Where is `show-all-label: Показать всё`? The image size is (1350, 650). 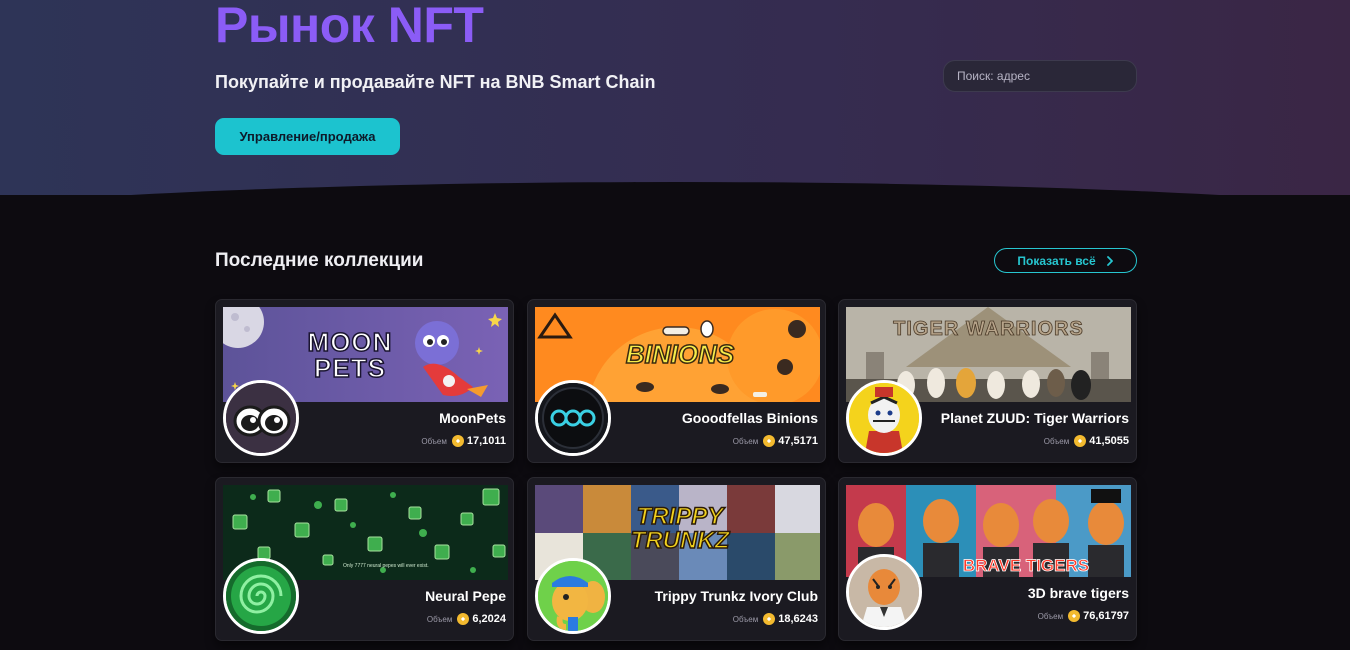 show-all-label: Показать всё is located at coordinates (1056, 260).